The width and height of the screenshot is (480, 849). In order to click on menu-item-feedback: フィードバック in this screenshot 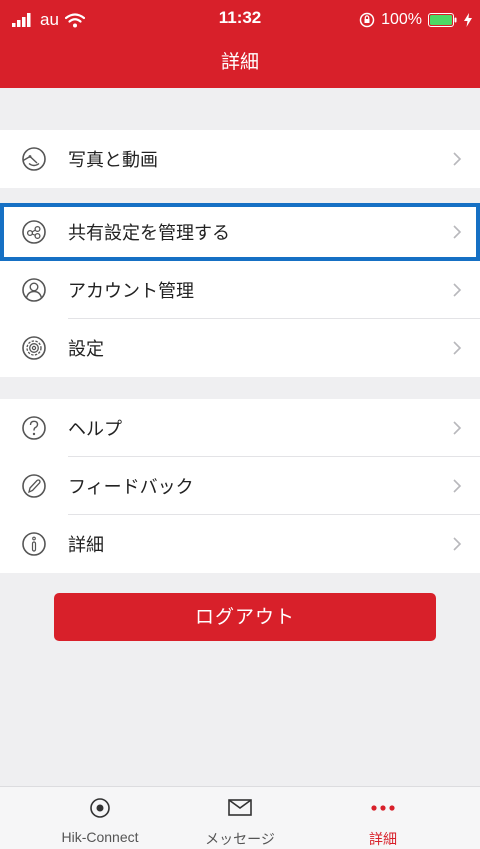, I will do `click(240, 486)`.